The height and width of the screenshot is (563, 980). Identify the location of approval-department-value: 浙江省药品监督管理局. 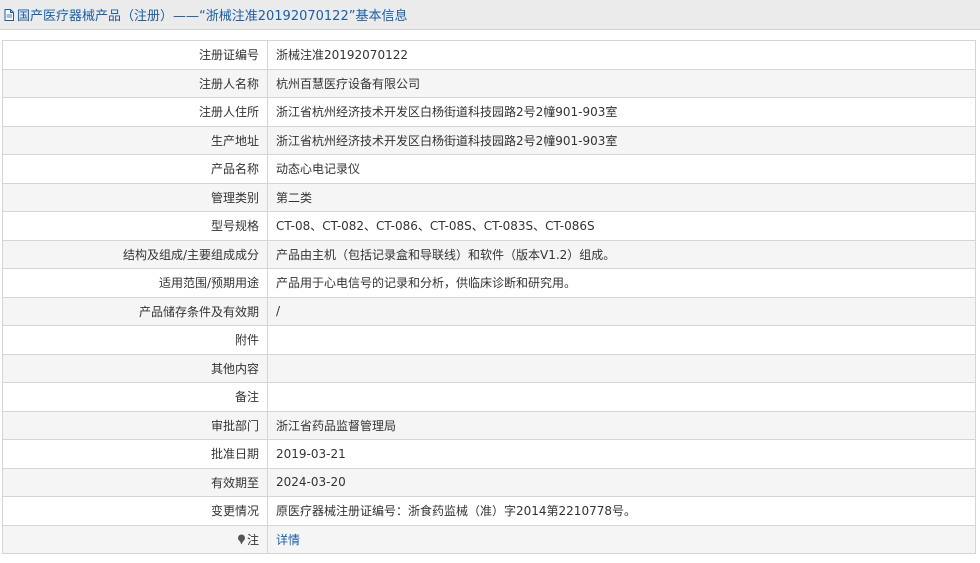
(621, 425).